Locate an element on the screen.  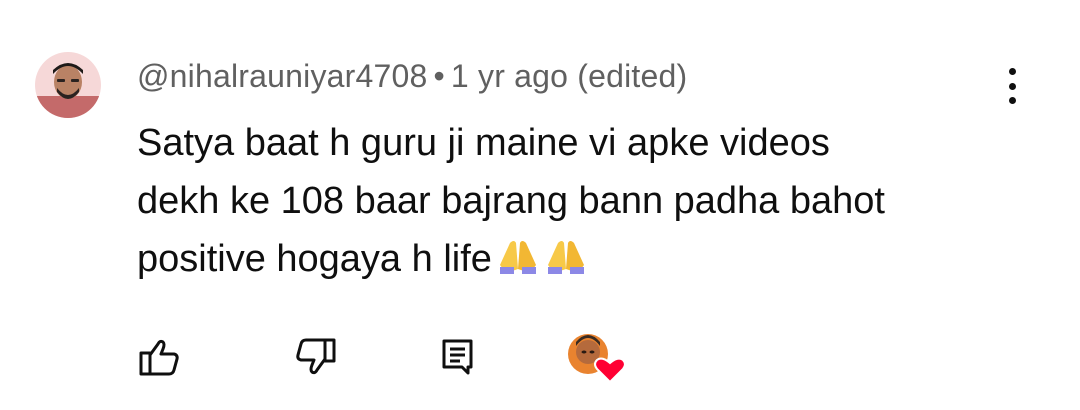
comment-meta: @nihalrauniyar4708 • 1 yr ago (edited) is located at coordinates (412, 76).